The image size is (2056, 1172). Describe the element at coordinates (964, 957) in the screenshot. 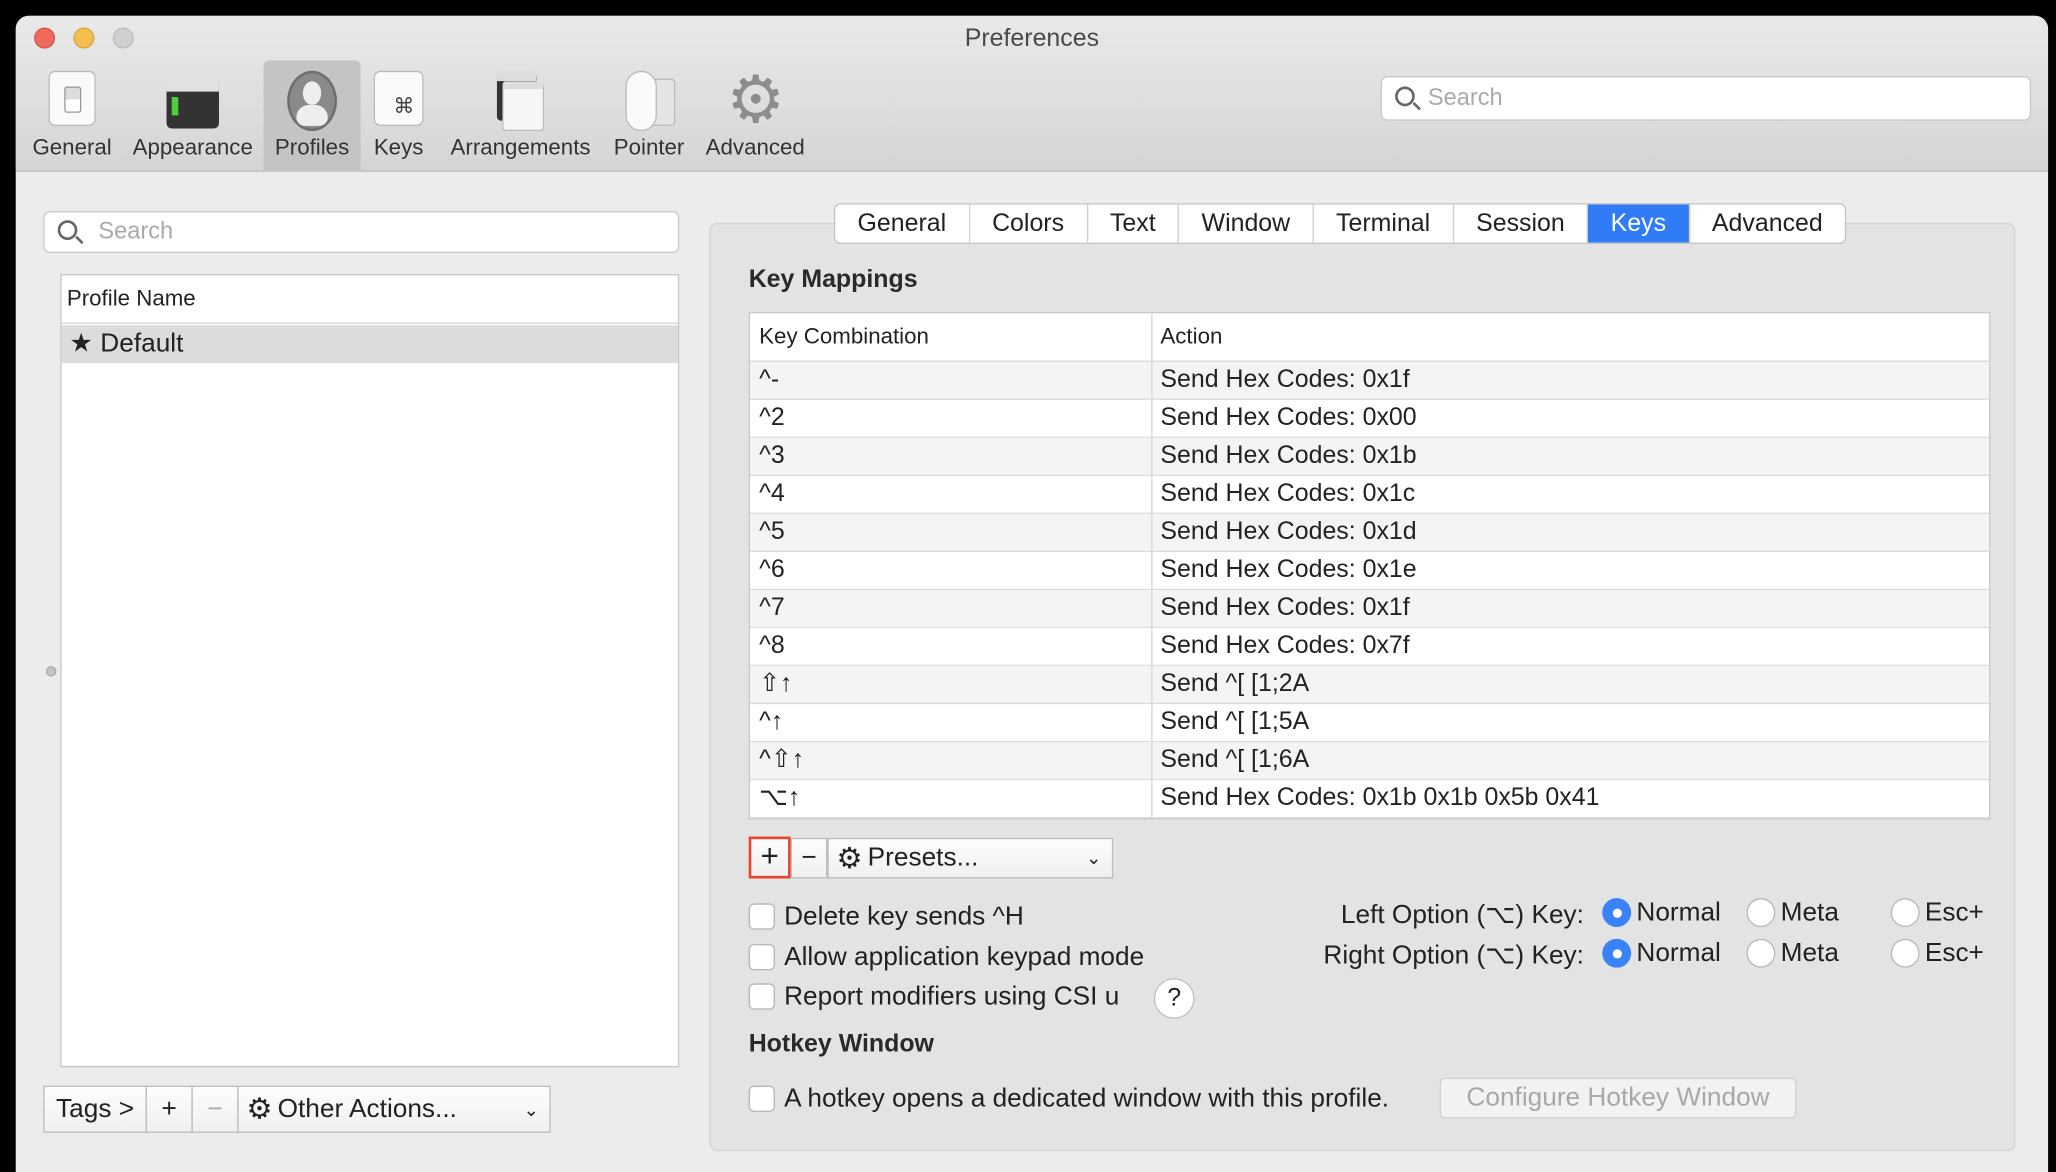

I see `keypad-mode-label: Allow application keypad mode` at that location.